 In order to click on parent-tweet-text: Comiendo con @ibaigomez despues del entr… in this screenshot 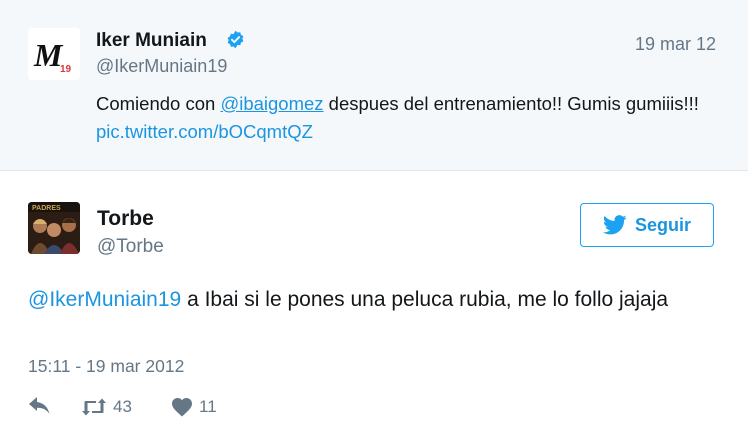, I will do `click(401, 118)`.